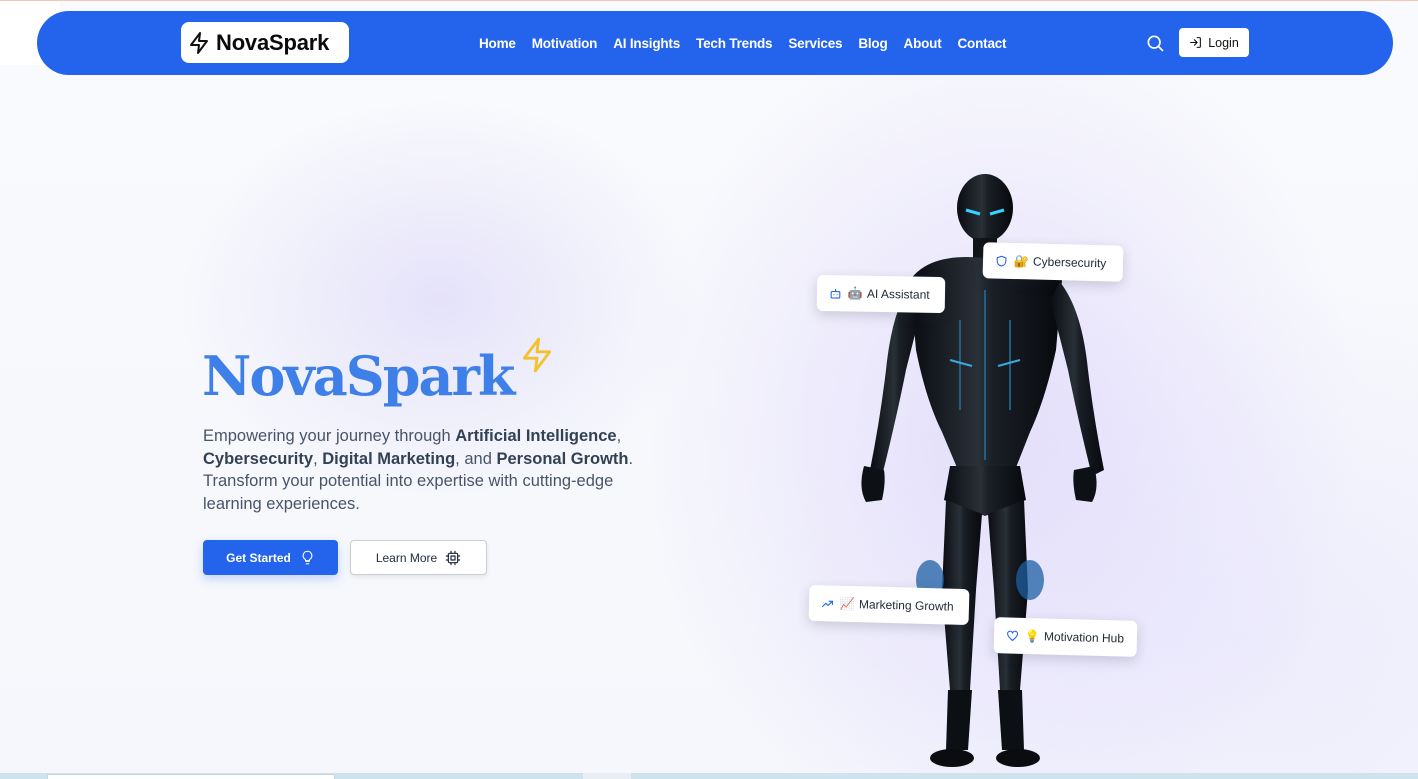 This screenshot has width=1418, height=779. What do you see at coordinates (389, 458) in the screenshot?
I see `desc-highlight-marketing: Digital Marketing` at bounding box center [389, 458].